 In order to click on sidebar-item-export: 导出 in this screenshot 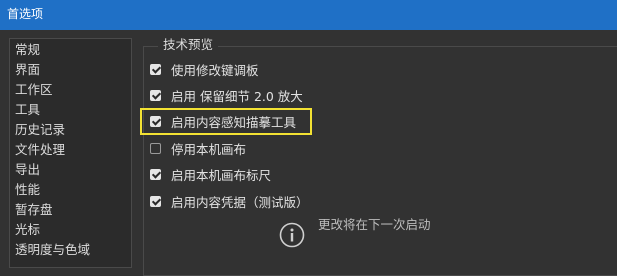, I will do `click(70, 170)`.